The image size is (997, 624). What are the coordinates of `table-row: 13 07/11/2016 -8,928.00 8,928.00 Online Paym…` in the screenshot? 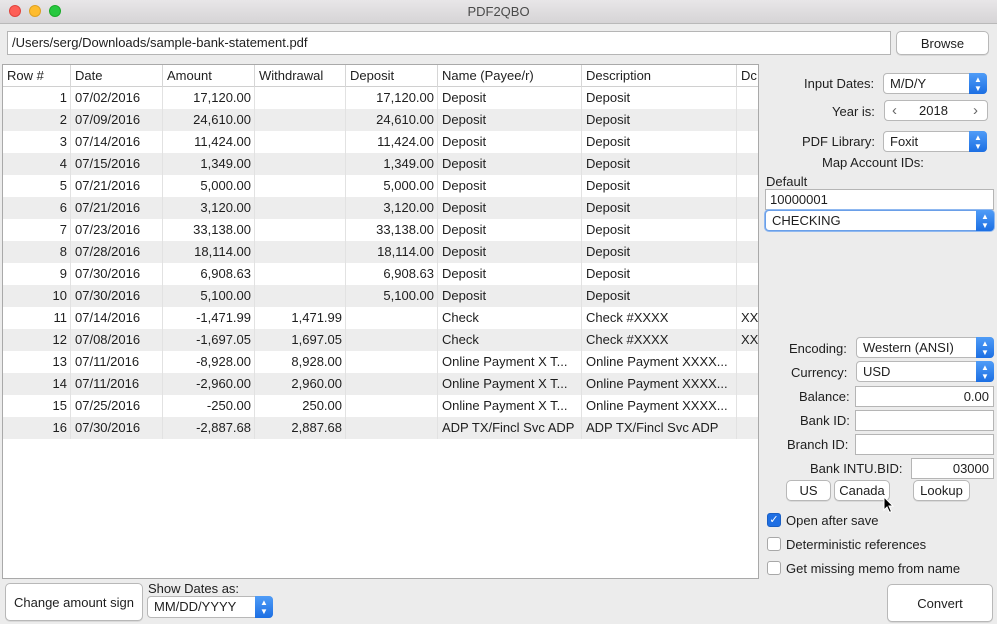 It's located at (380, 362).